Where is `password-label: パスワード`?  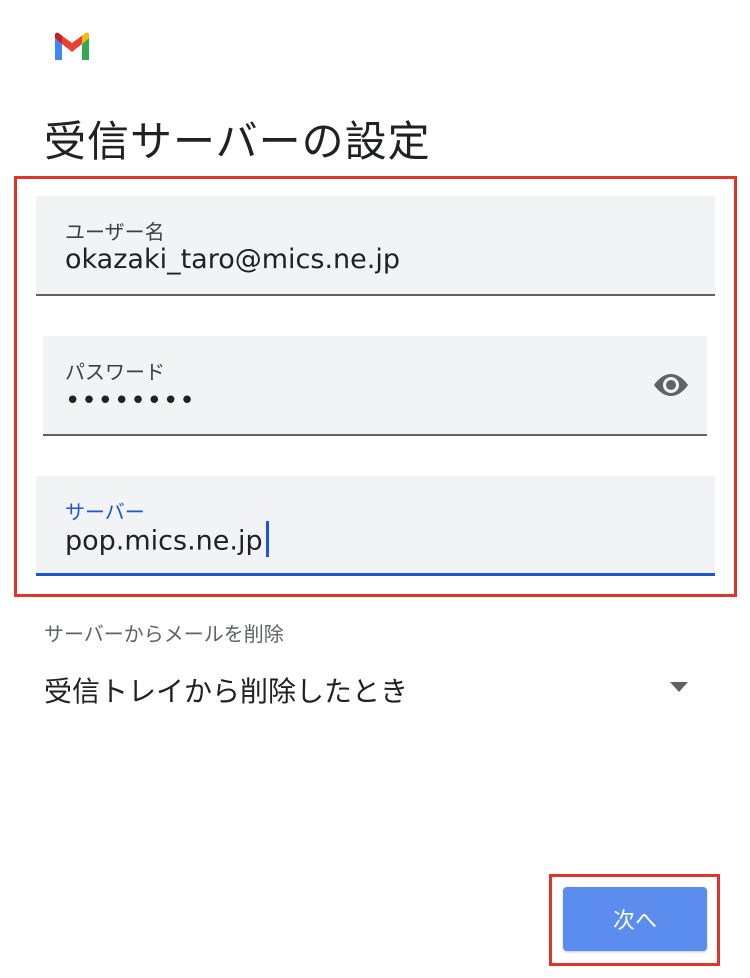 password-label: パスワード is located at coordinates (115, 372).